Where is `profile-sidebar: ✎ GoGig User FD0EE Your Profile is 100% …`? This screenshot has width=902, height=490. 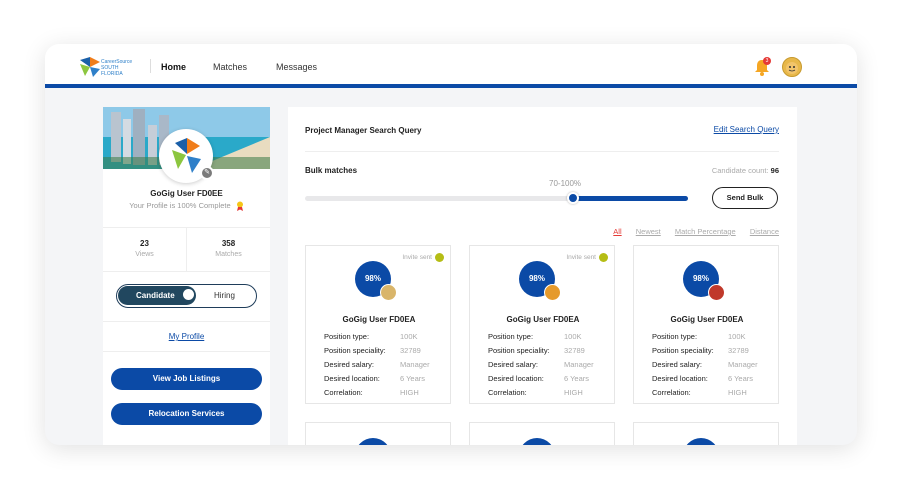
profile-sidebar: ✎ GoGig User FD0EE Your Profile is 100% … is located at coordinates (186, 276).